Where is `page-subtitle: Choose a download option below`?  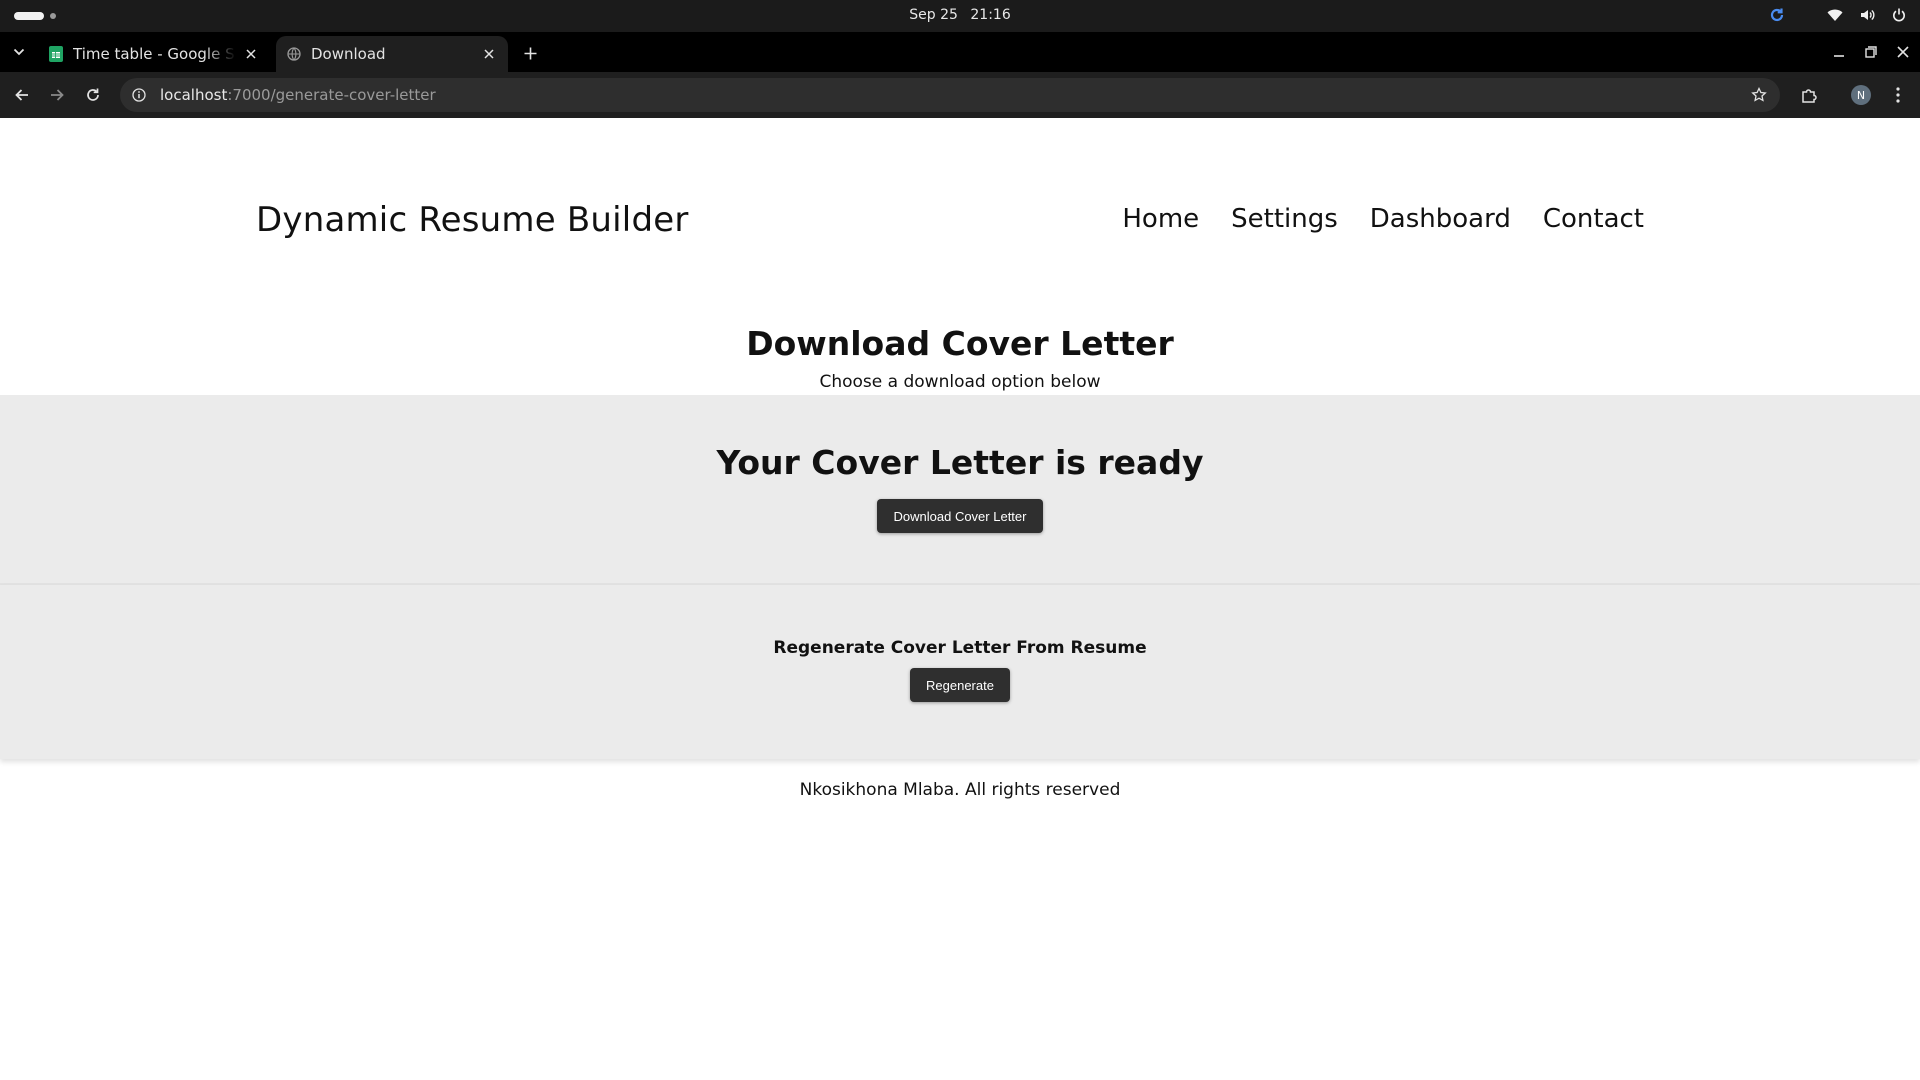 page-subtitle: Choose a download option below is located at coordinates (960, 382).